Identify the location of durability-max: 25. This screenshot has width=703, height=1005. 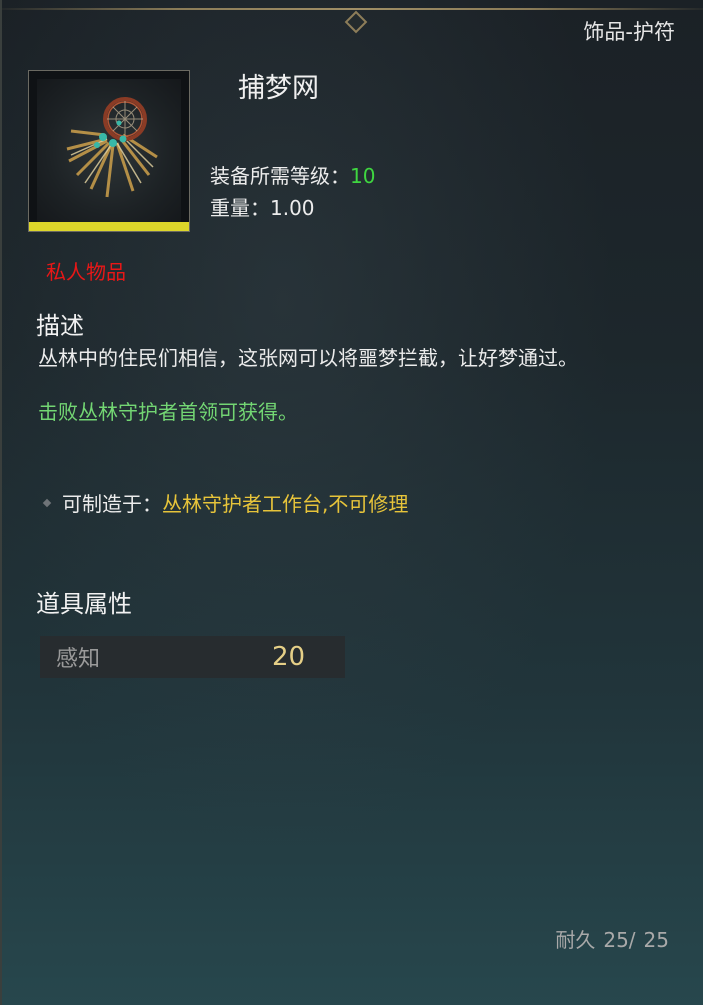
(656, 940).